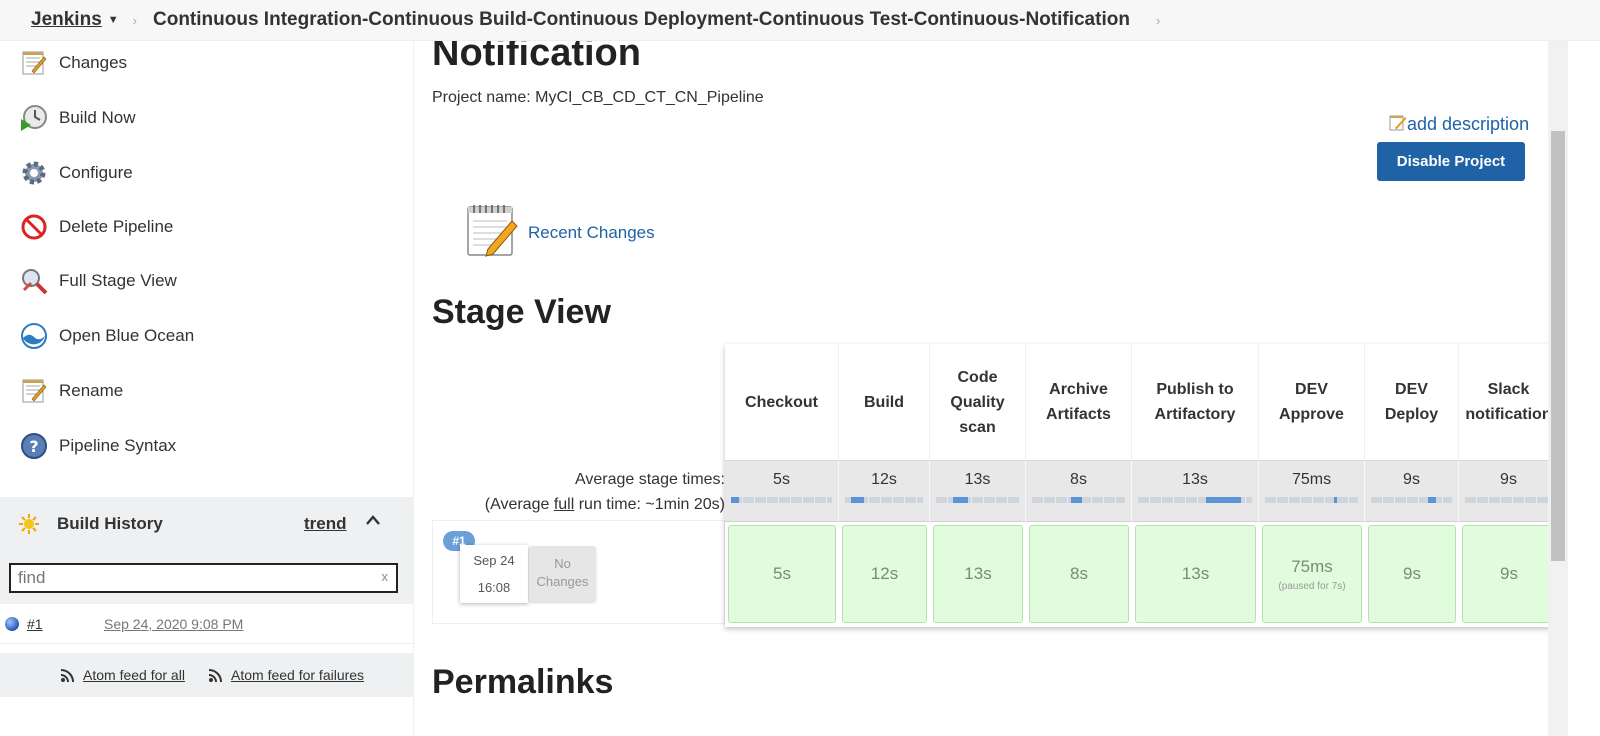 The width and height of the screenshot is (1600, 736). What do you see at coordinates (523, 682) in the screenshot?
I see `permalinks-title: Permalinks` at bounding box center [523, 682].